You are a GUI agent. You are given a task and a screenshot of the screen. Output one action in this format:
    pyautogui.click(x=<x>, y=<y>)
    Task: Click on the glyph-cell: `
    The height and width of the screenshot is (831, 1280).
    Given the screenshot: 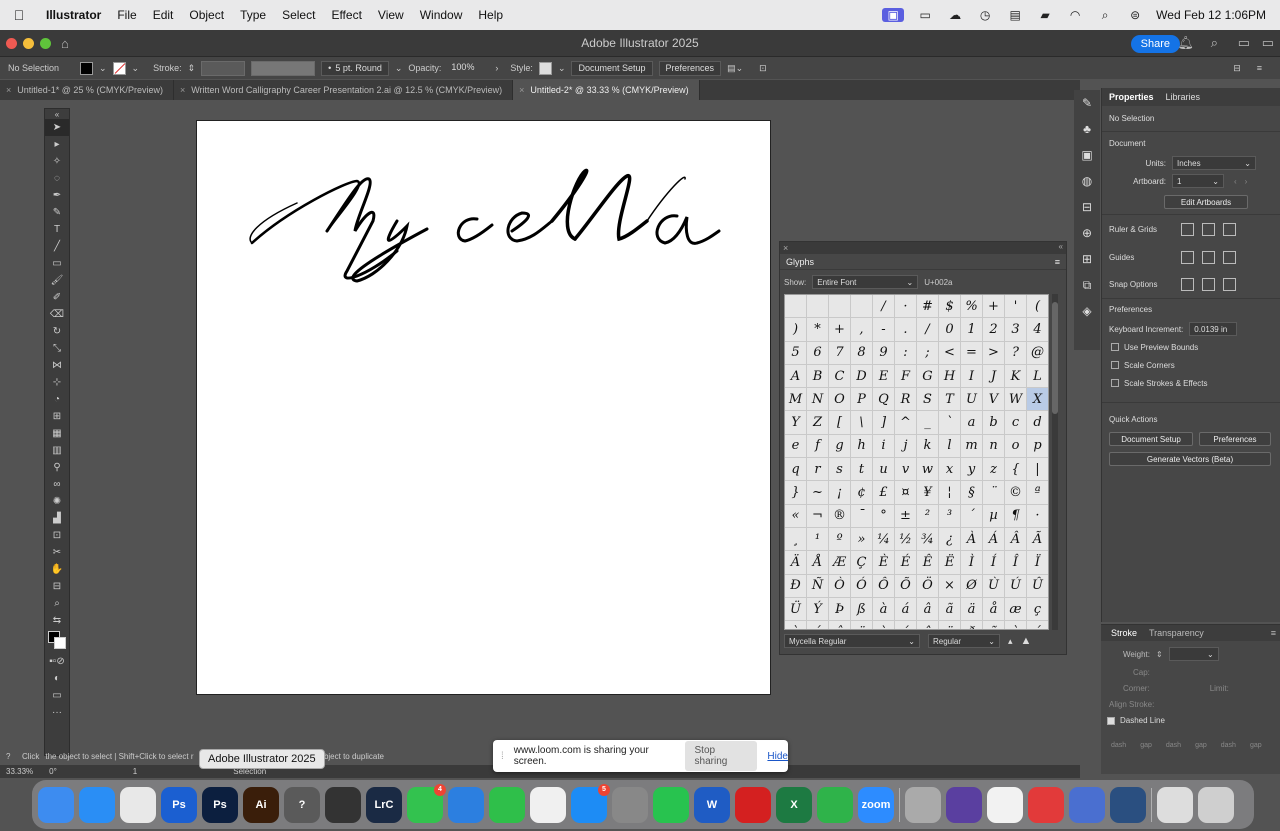 What is the action you would take?
    pyautogui.click(x=949, y=422)
    